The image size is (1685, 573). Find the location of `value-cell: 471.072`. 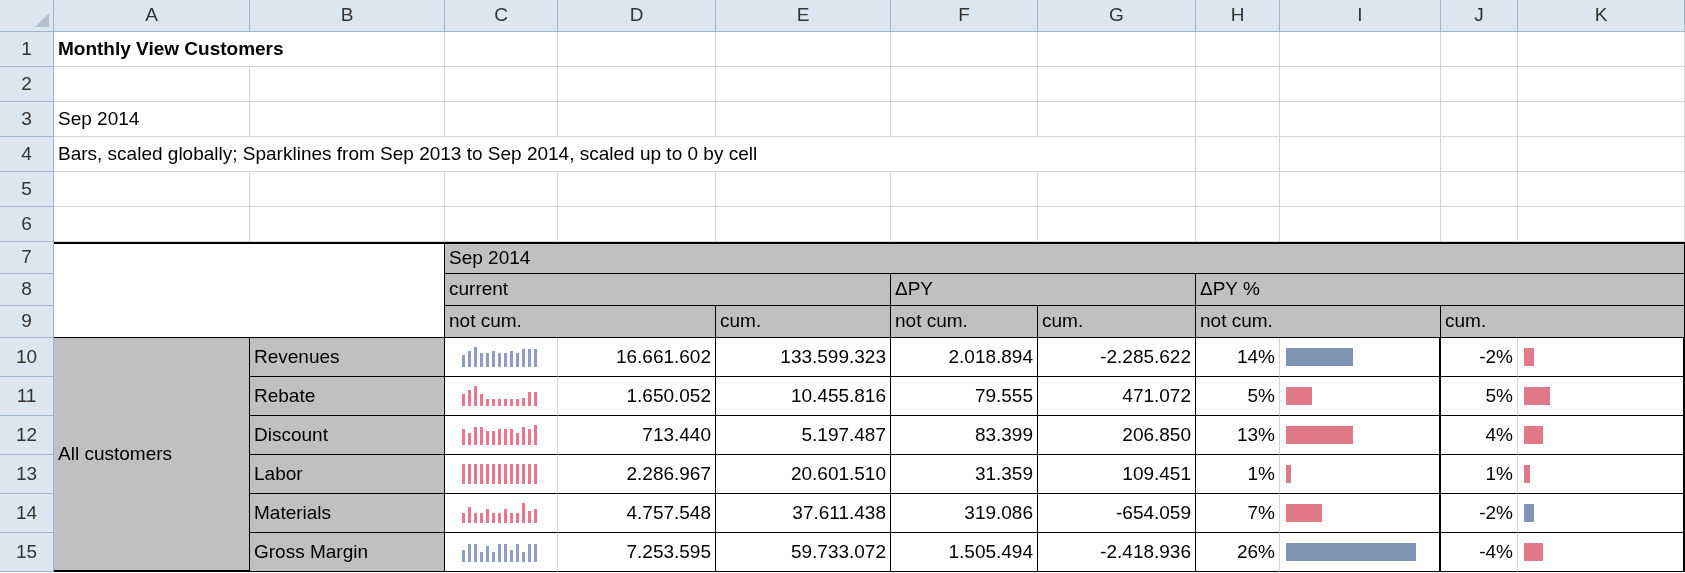

value-cell: 471.072 is located at coordinates (1117, 396).